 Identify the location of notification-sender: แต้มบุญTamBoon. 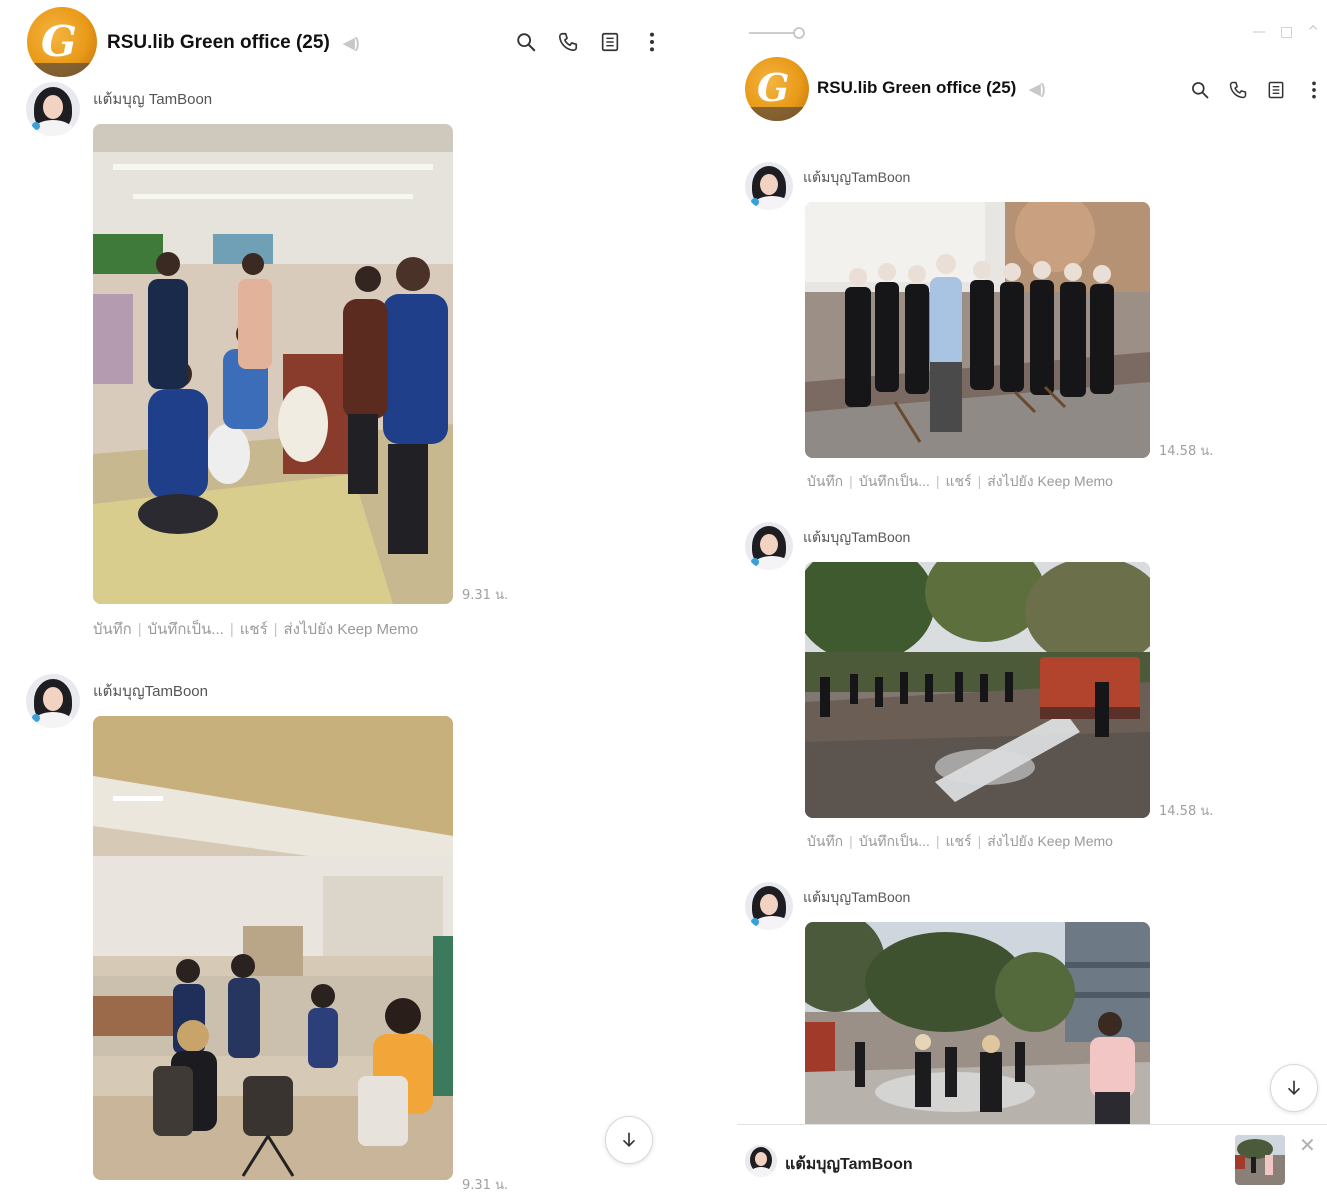
(849, 1164).